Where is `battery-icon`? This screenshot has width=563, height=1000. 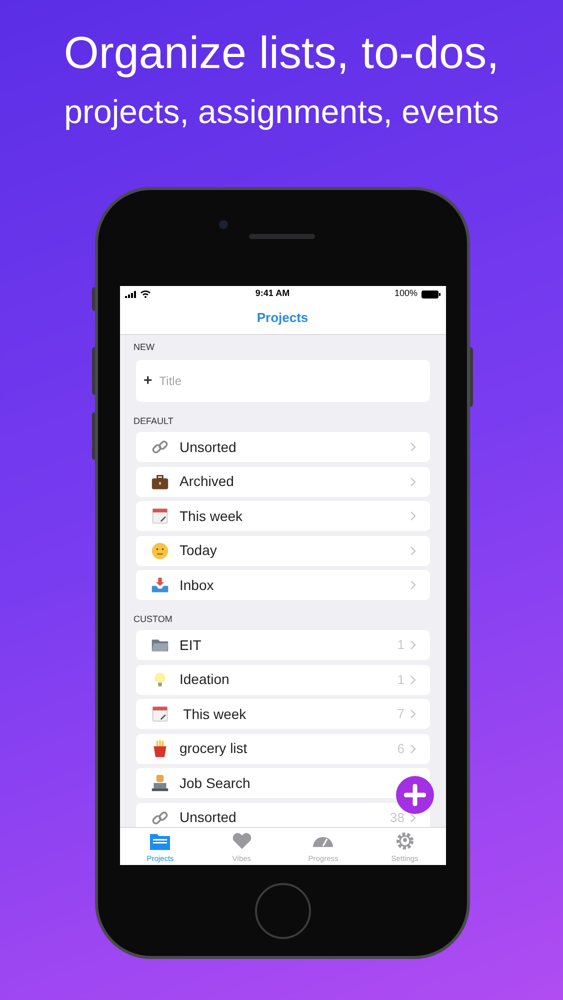 battery-icon is located at coordinates (430, 294).